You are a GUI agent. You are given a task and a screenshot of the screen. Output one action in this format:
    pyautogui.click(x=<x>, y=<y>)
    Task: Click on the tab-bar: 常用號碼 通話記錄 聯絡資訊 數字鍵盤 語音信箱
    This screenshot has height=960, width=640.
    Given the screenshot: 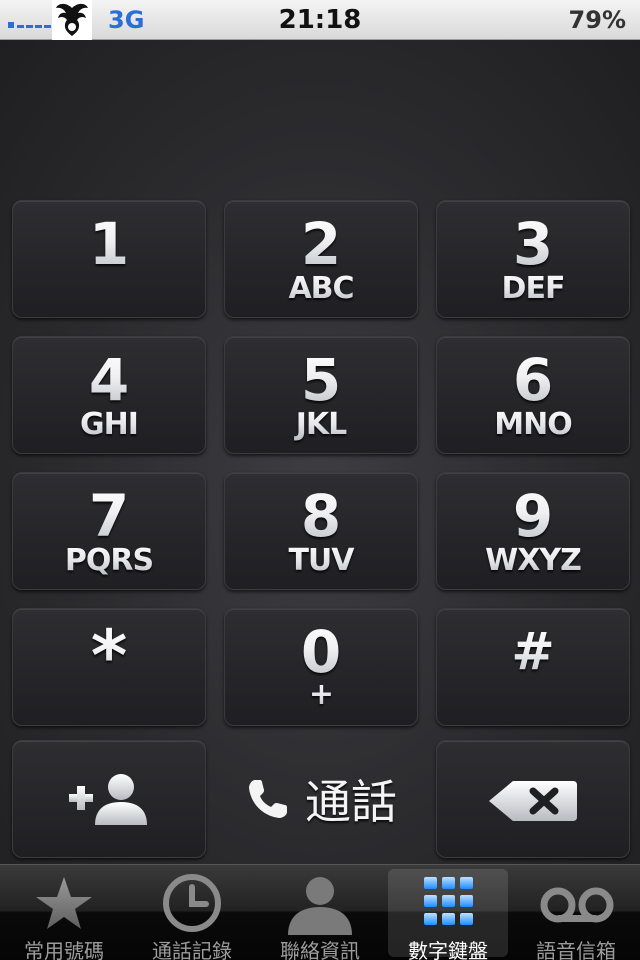 What is the action you would take?
    pyautogui.click(x=320, y=912)
    